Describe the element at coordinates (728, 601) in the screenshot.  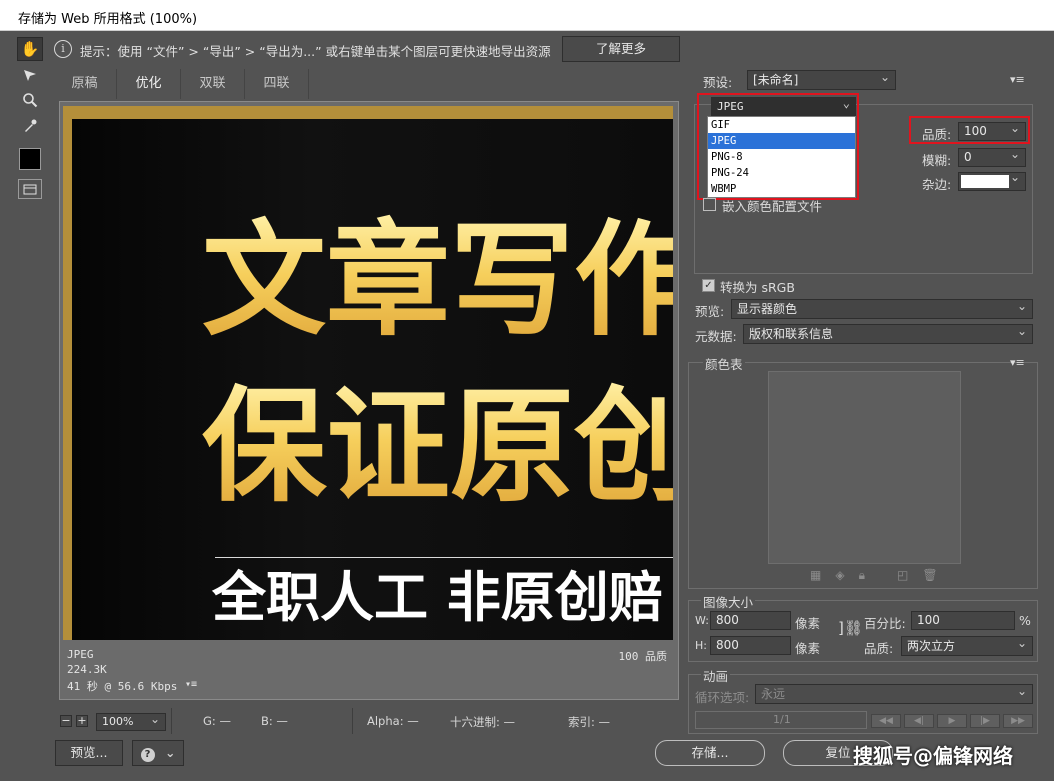
I see `image-size-title: 图像大小` at that location.